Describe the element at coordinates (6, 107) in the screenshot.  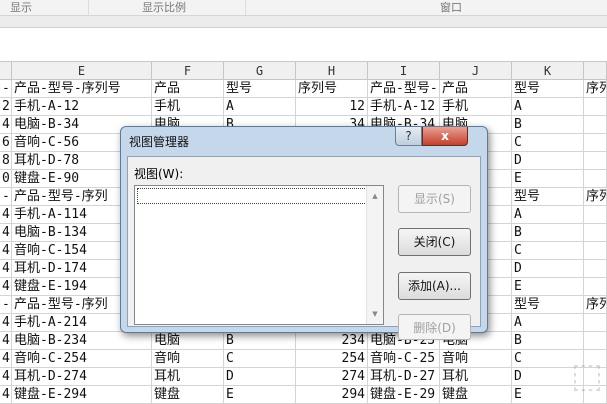
I see `cell: 2` at that location.